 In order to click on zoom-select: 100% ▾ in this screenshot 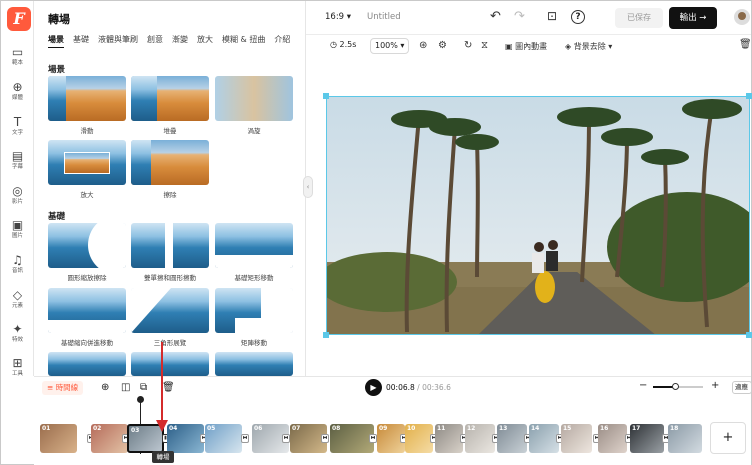, I will do `click(390, 46)`.